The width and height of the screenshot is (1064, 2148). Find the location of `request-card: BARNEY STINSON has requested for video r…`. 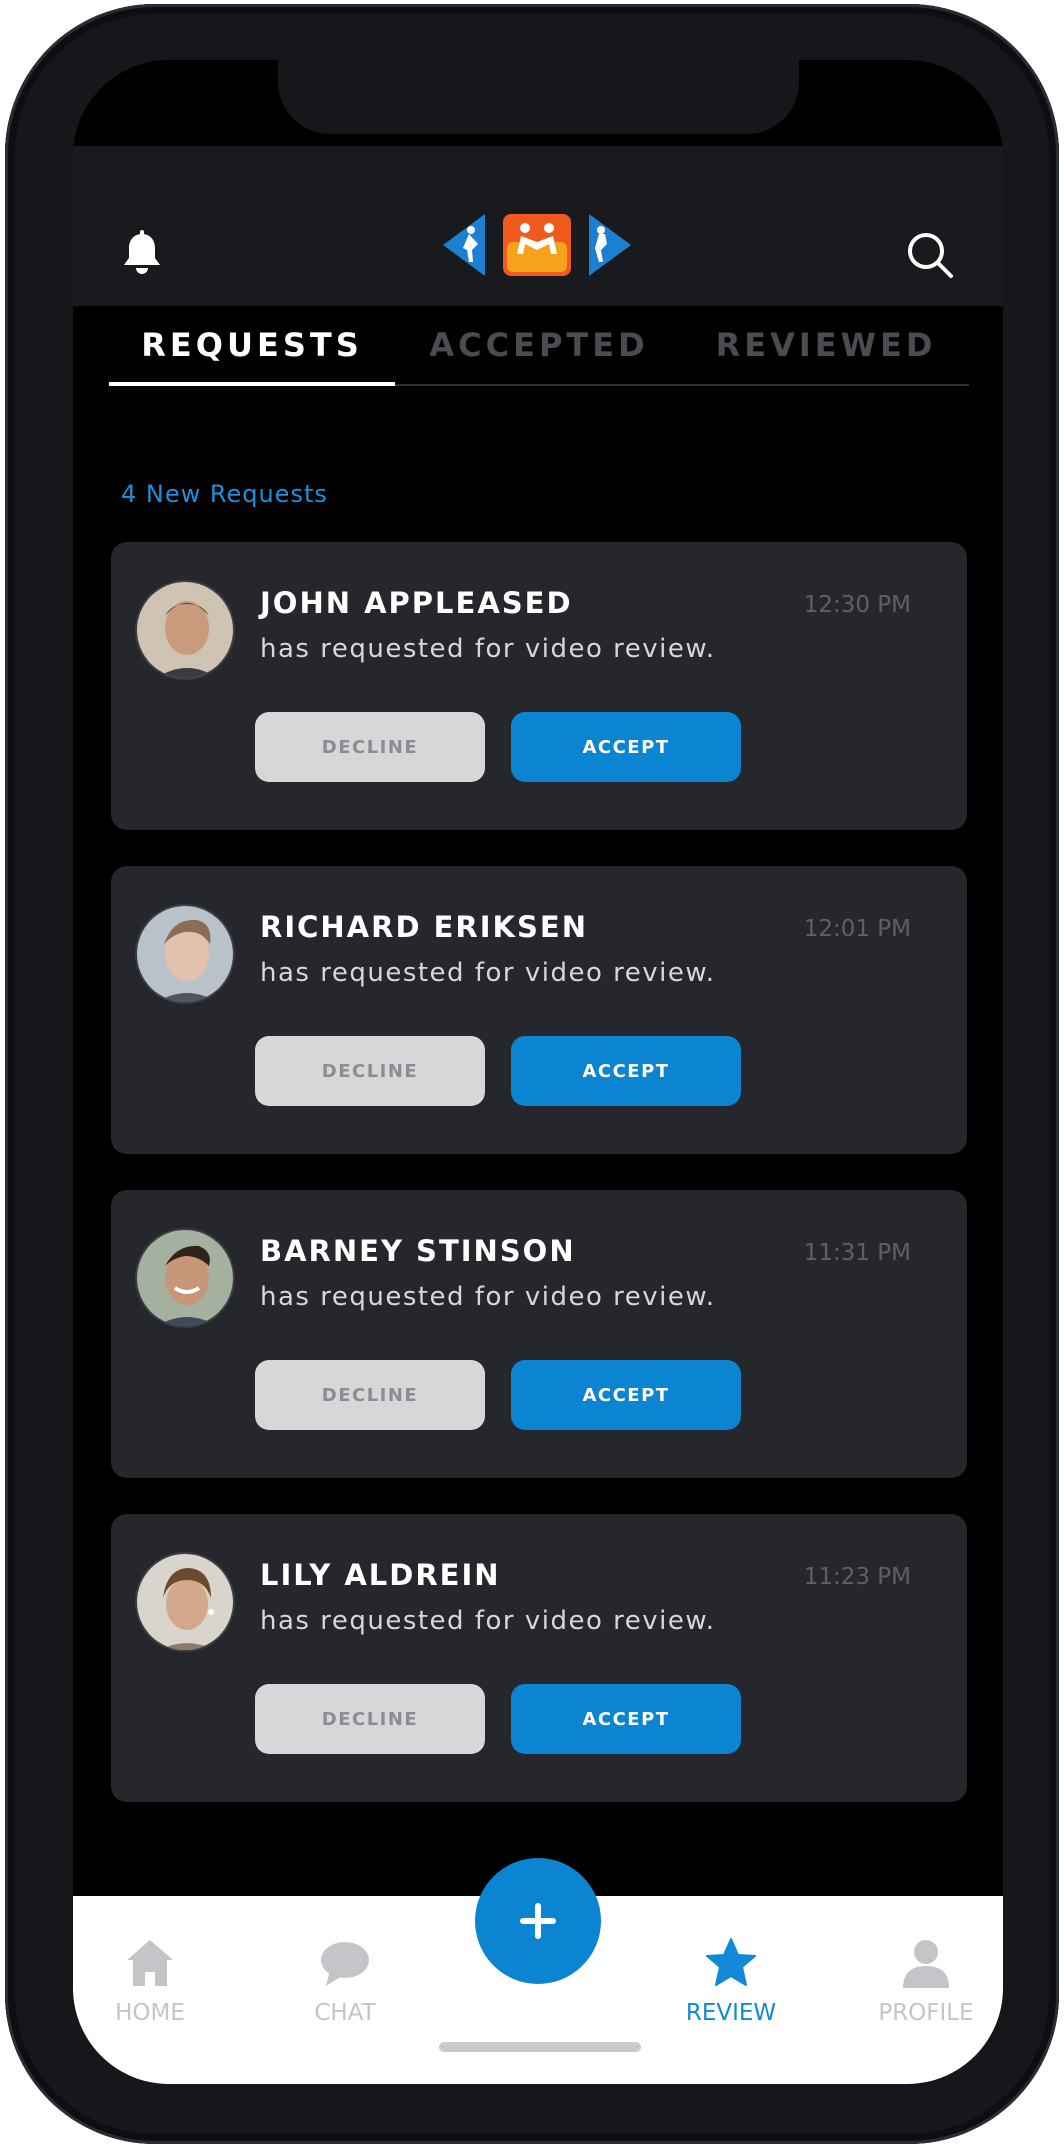

request-card: BARNEY STINSON has requested for video r… is located at coordinates (539, 1334).